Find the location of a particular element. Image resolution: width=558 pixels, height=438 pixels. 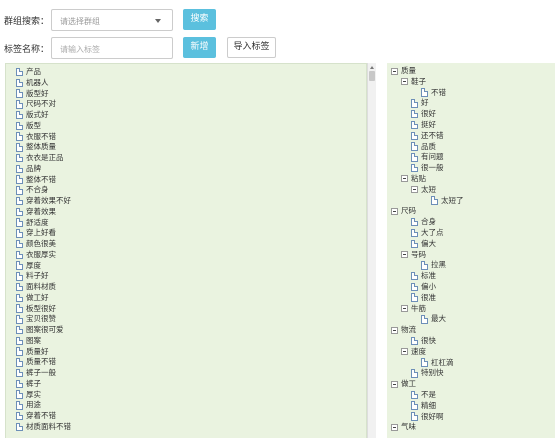

tree-leaf: 很好啊 is located at coordinates (427, 417).